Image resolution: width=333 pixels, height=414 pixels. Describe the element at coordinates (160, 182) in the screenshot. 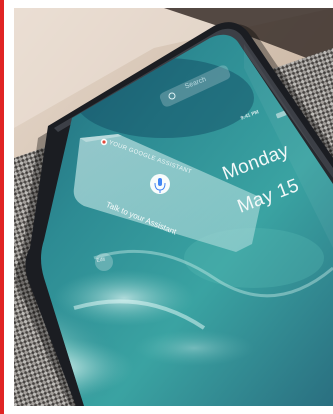

I see `microphone-icon` at that location.